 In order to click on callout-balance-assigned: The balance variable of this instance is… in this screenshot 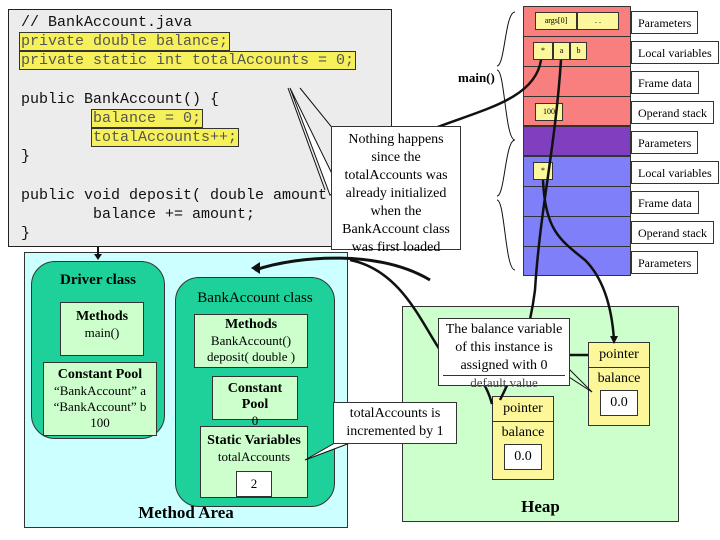, I will do `click(504, 354)`.